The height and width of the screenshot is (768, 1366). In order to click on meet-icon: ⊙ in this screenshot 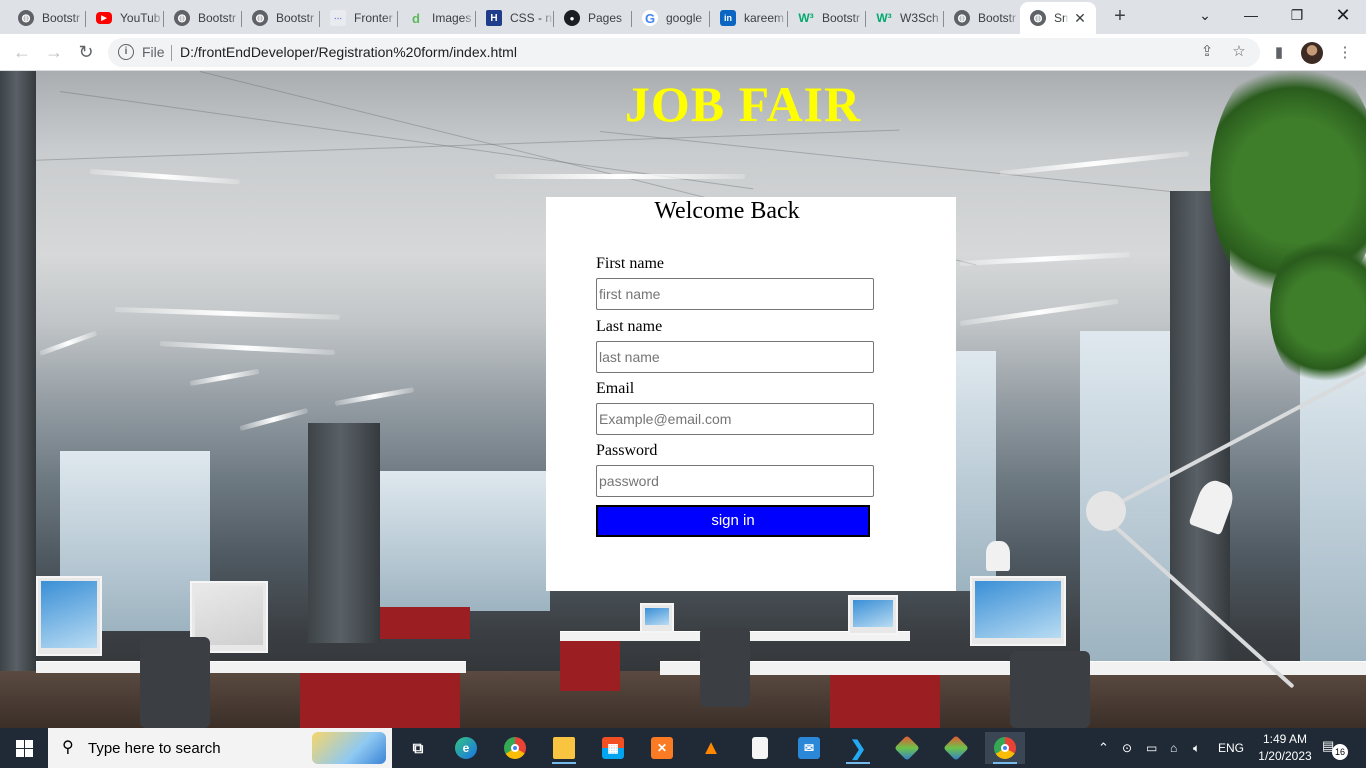, I will do `click(1127, 748)`.